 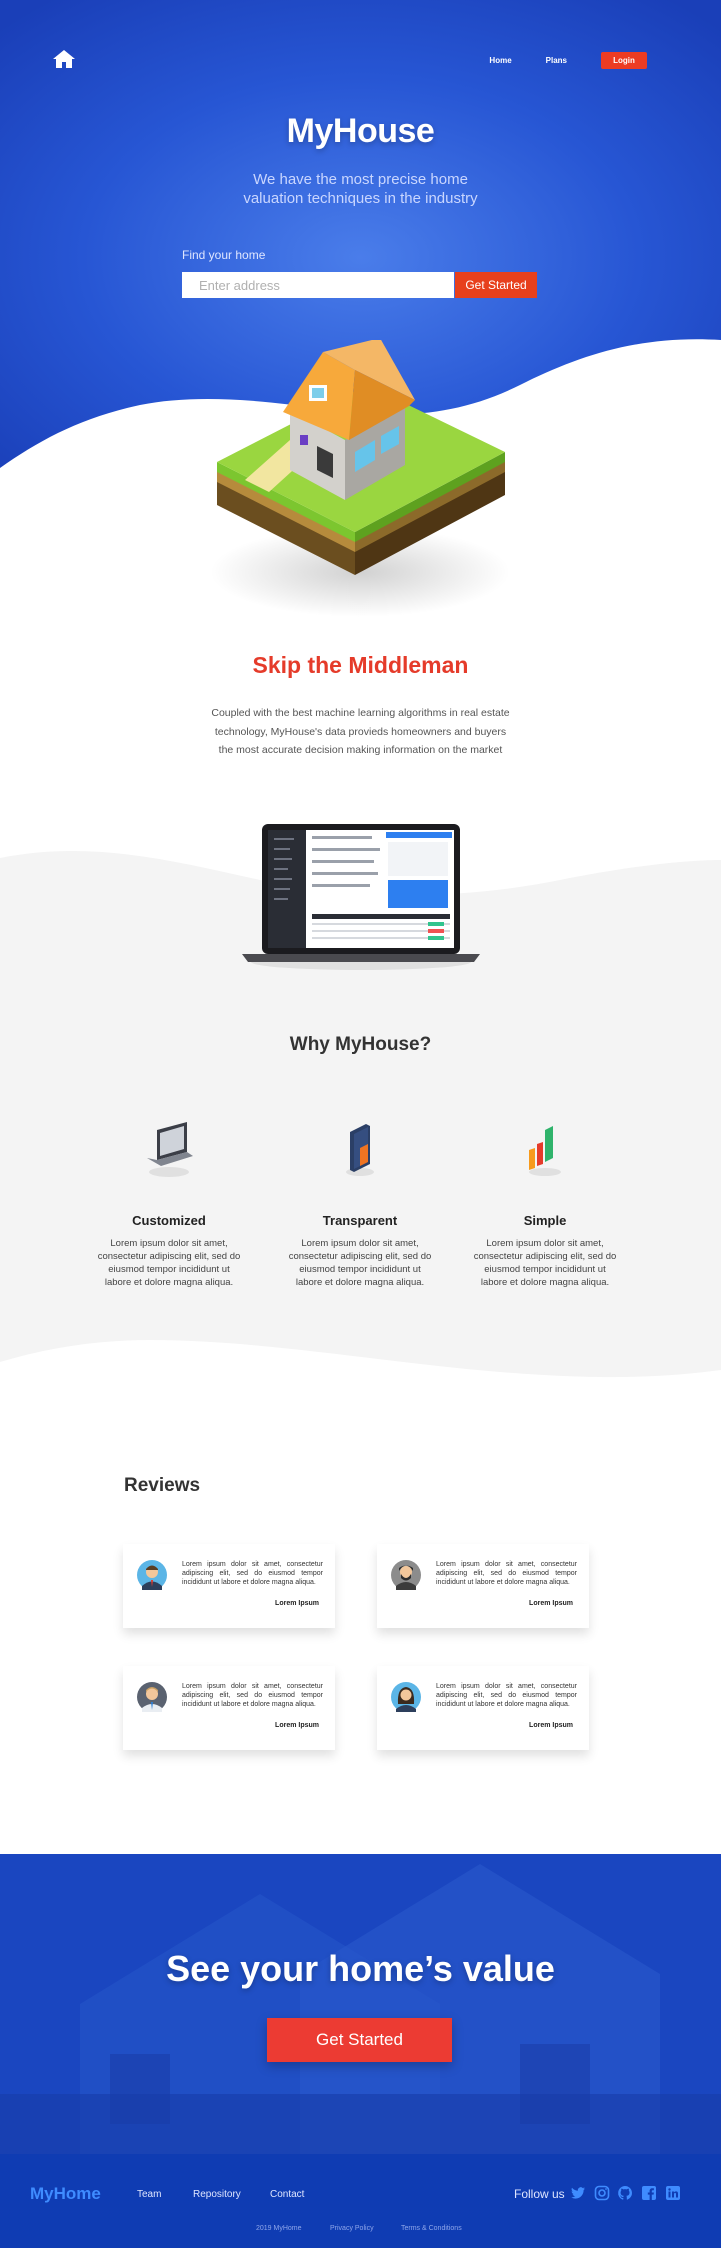 What do you see at coordinates (224, 255) in the screenshot?
I see `find-home-label: Find your home` at bounding box center [224, 255].